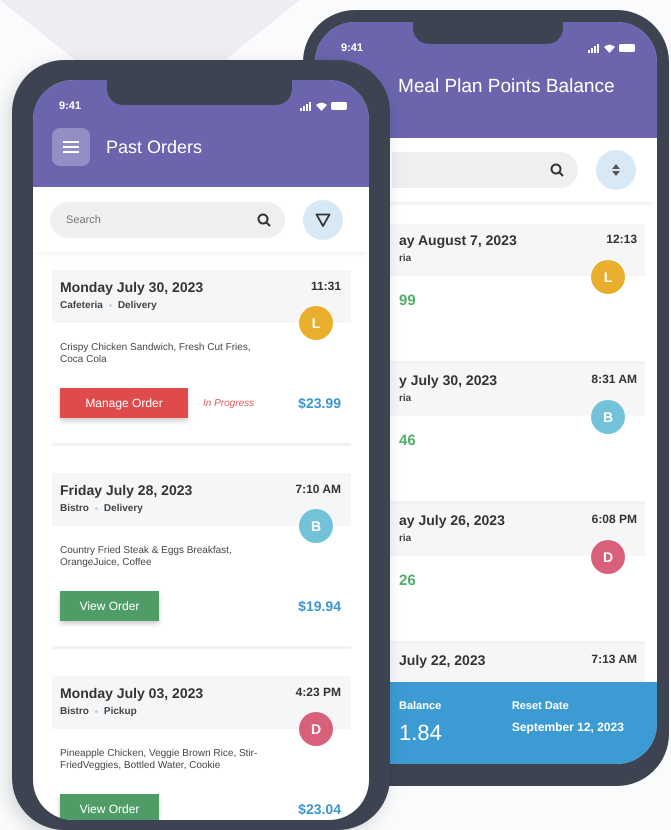  I want to click on screen-title: Past Orders, so click(154, 147).